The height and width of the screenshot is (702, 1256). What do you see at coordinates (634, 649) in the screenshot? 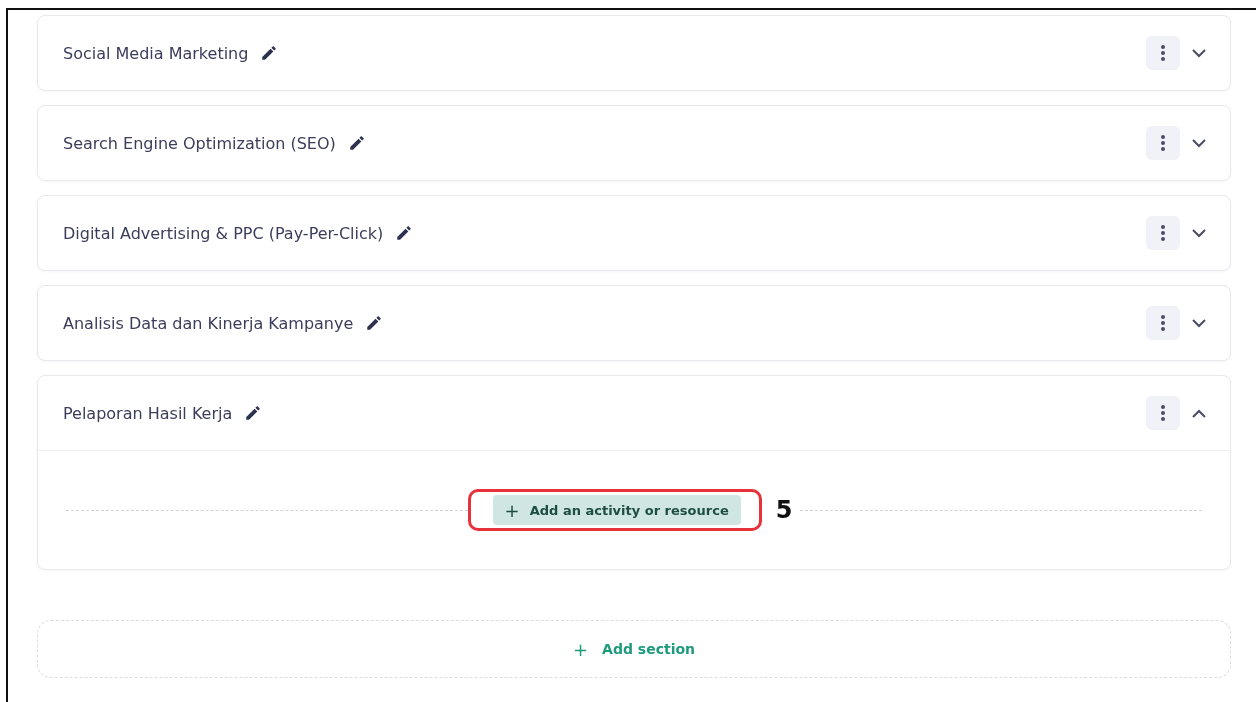
I see `add-section-button: + Add section` at bounding box center [634, 649].